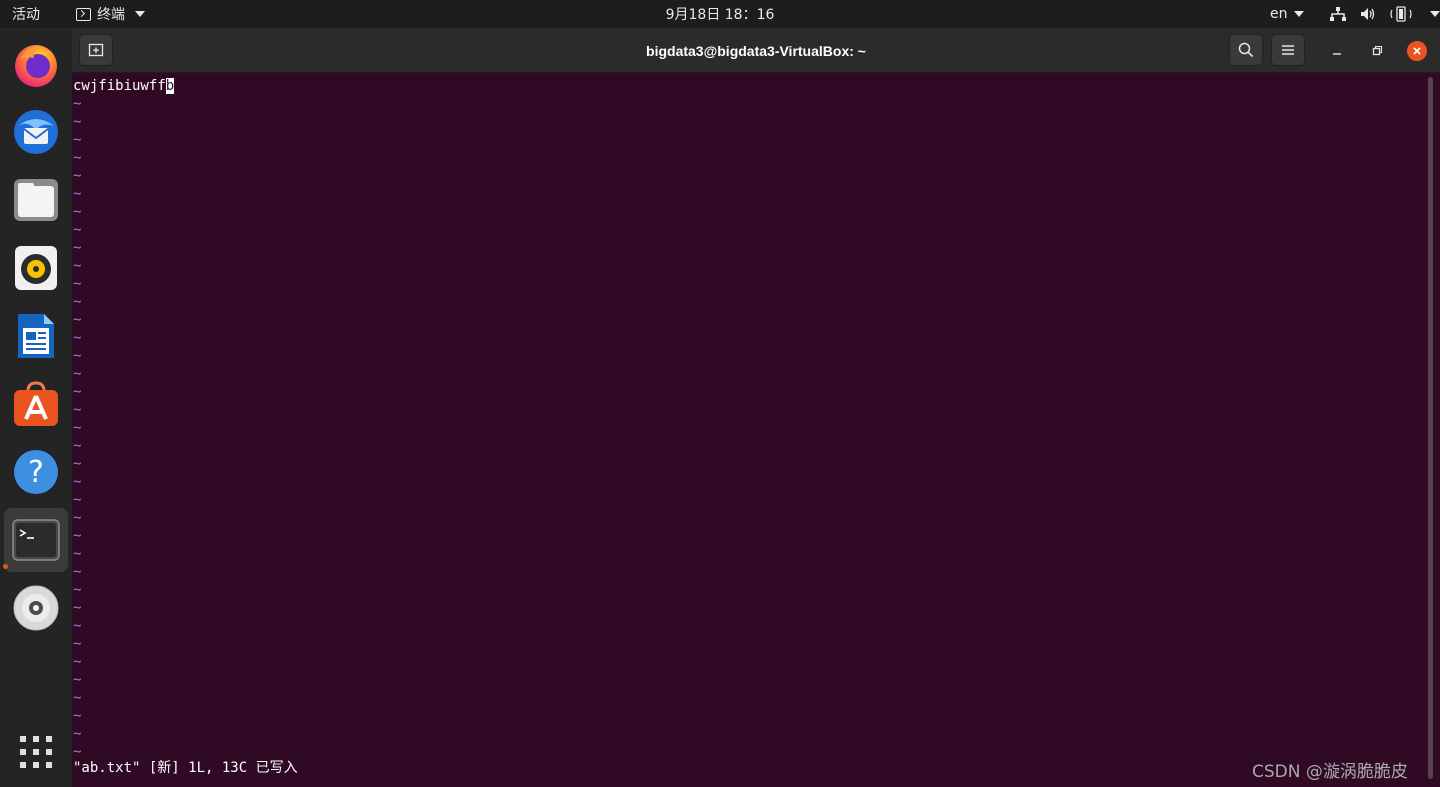 This screenshot has width=1440, height=787. I want to click on dock-files, so click(36, 200).